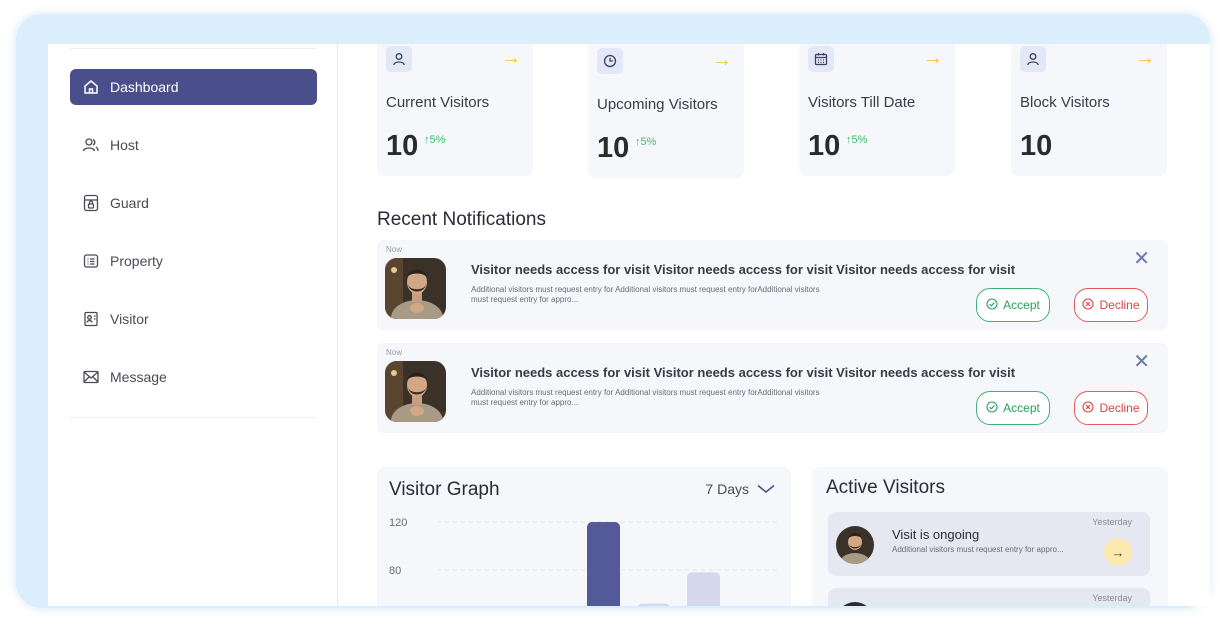  What do you see at coordinates (91, 145) in the screenshot?
I see `users-icon` at bounding box center [91, 145].